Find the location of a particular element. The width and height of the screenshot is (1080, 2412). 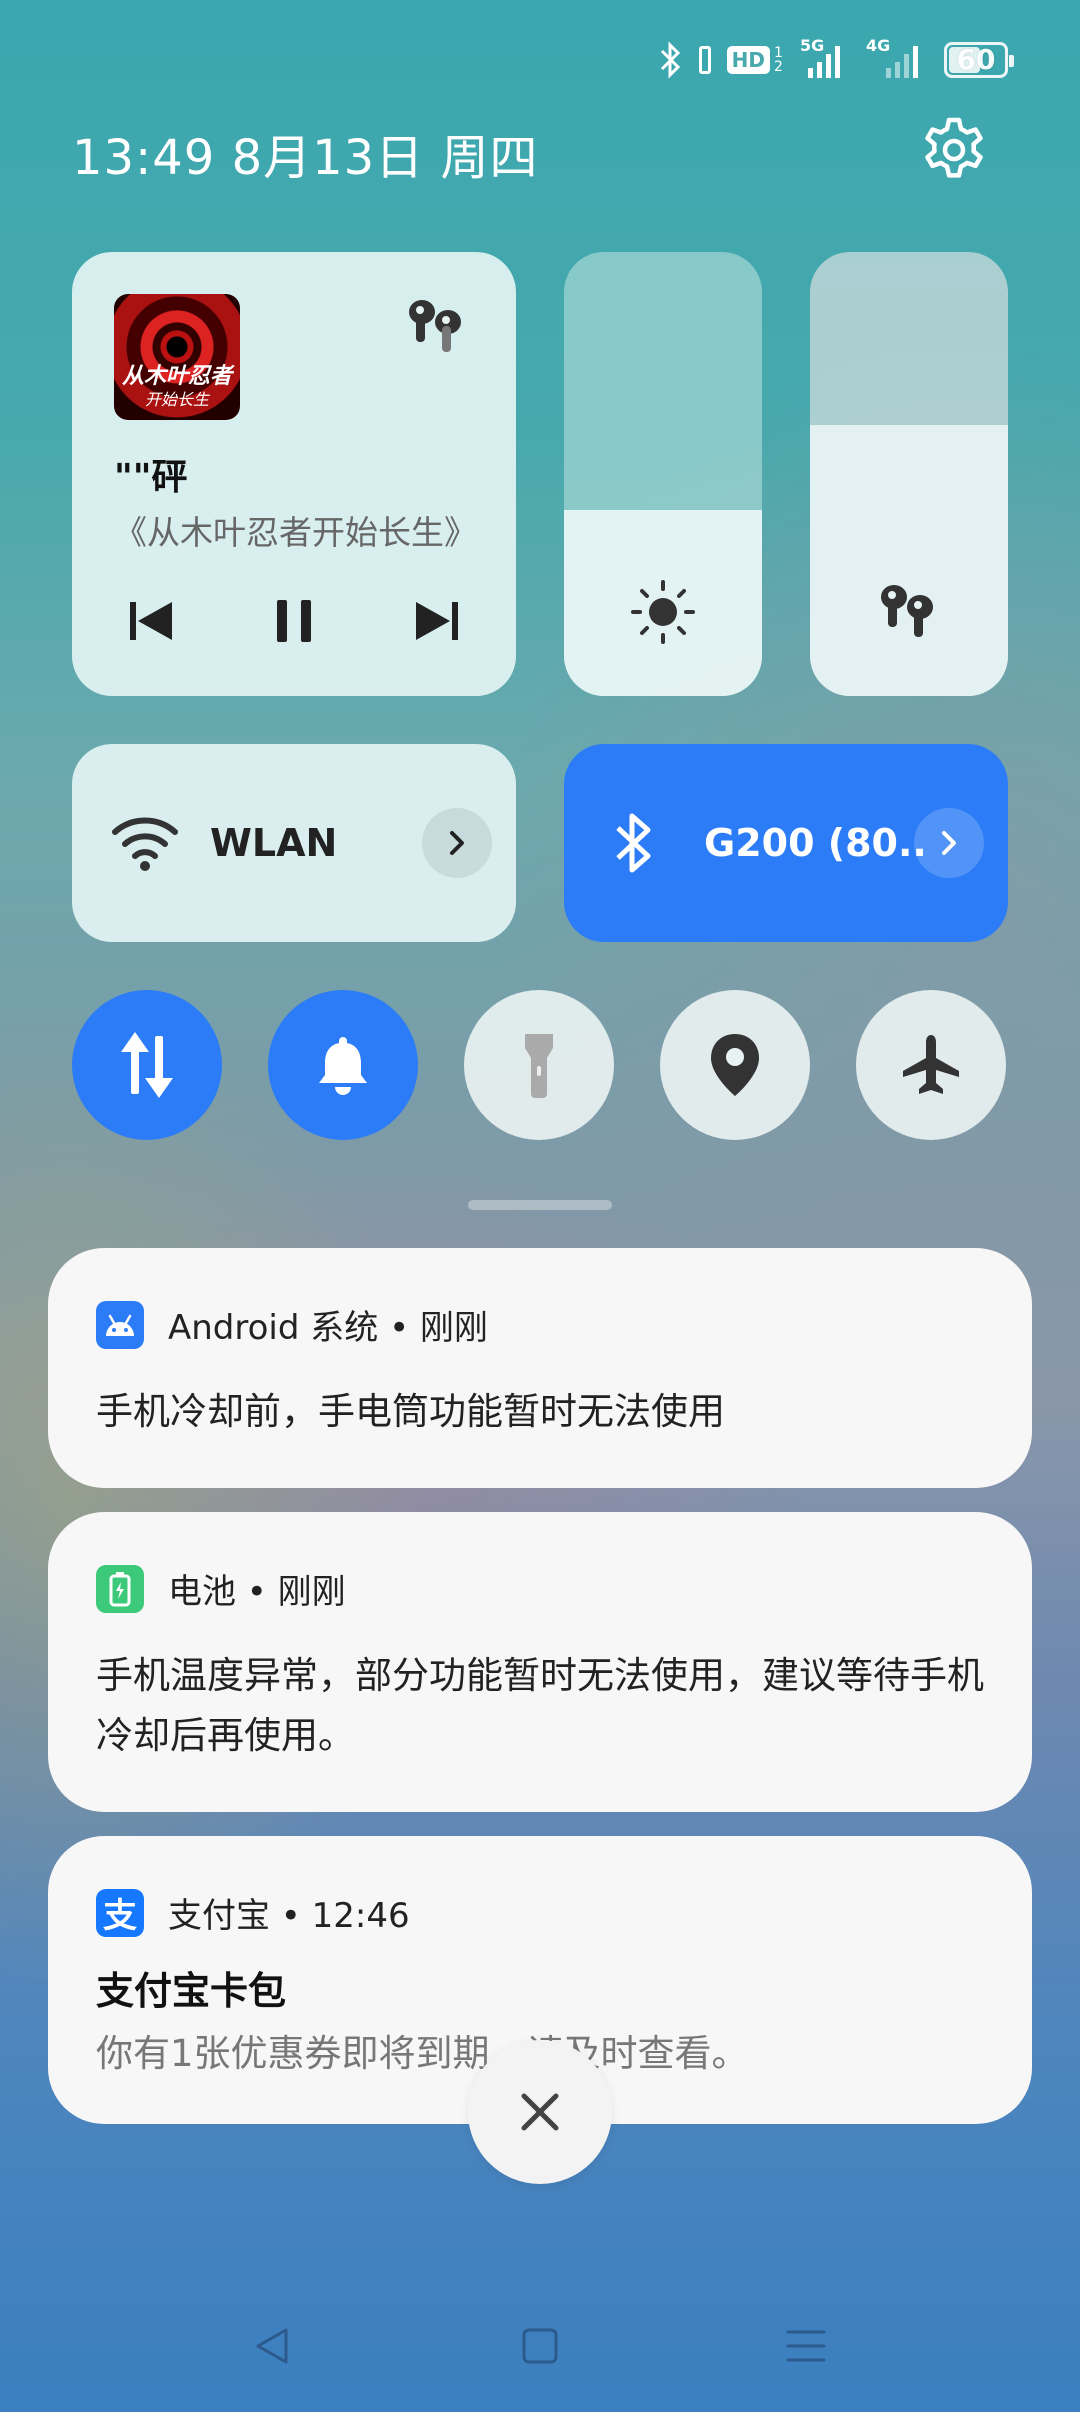

song-artist: 《从木叶忍者开始长生》 is located at coordinates (295, 532).